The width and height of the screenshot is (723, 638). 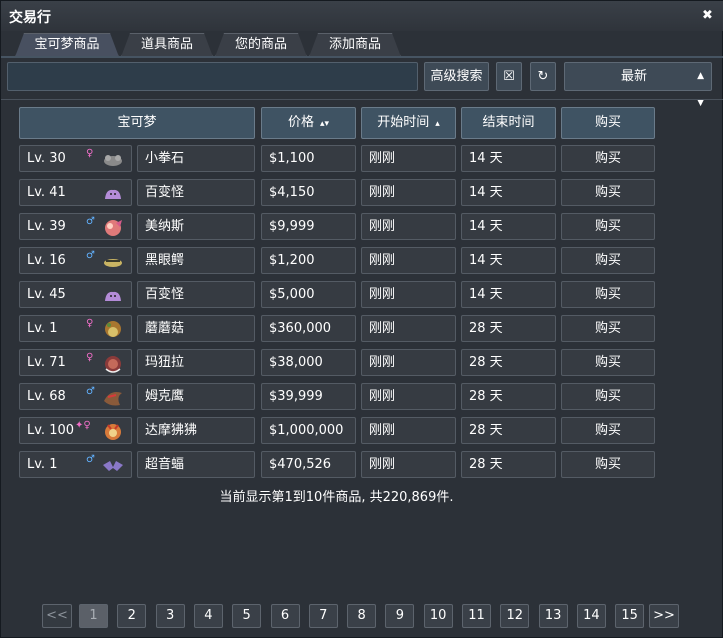 What do you see at coordinates (323, 616) in the screenshot?
I see `page-button-7: 7` at bounding box center [323, 616].